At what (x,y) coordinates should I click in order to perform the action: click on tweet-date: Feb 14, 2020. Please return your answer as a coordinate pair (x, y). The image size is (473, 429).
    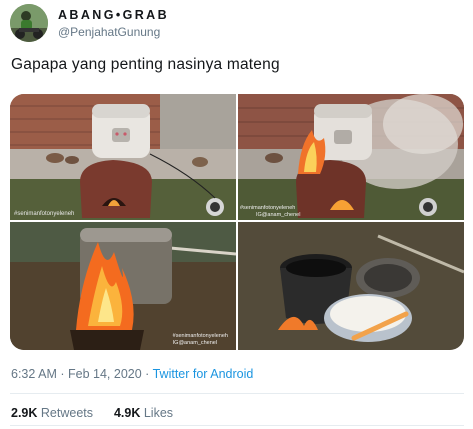
    Looking at the image, I should click on (105, 374).